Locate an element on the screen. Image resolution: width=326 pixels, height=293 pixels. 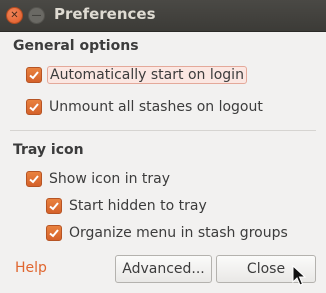
auto-start-label: Automatically start on login is located at coordinates (147, 75).